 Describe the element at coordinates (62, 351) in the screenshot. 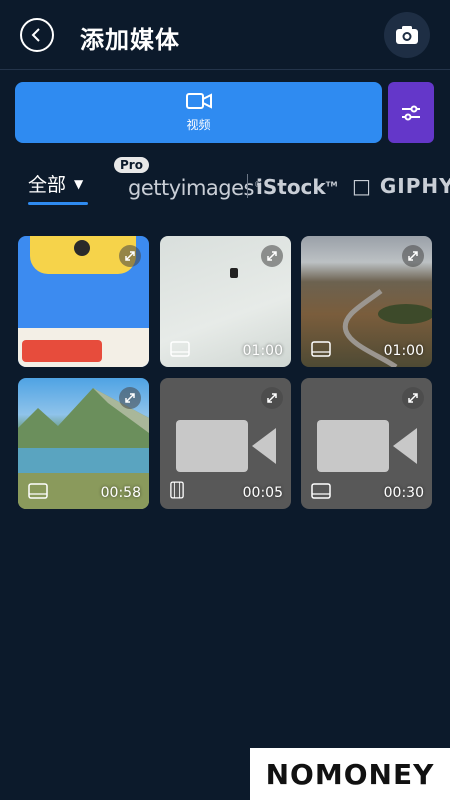

I see `thumb-ad` at that location.